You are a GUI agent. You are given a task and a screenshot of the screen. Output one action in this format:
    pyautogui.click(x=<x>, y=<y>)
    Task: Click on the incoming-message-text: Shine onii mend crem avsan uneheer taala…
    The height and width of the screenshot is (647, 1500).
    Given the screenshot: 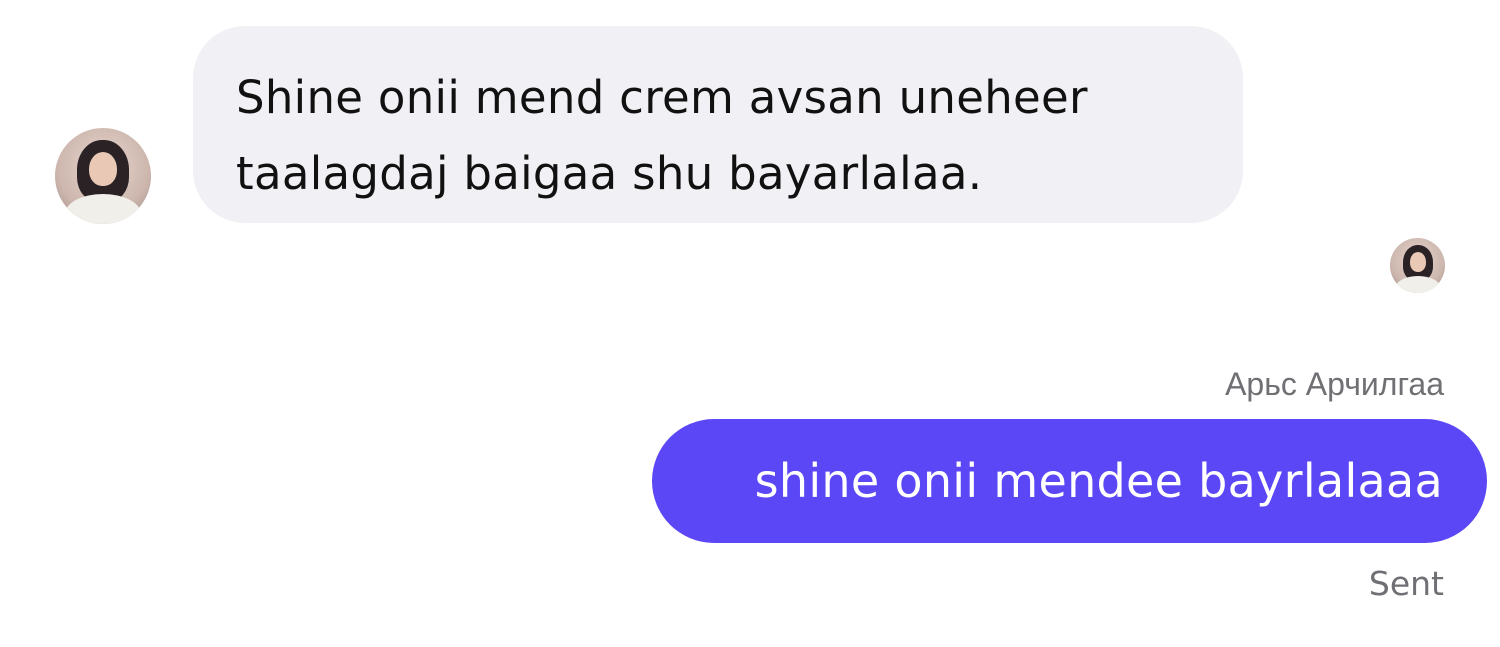 What is the action you would take?
    pyautogui.click(x=662, y=135)
    